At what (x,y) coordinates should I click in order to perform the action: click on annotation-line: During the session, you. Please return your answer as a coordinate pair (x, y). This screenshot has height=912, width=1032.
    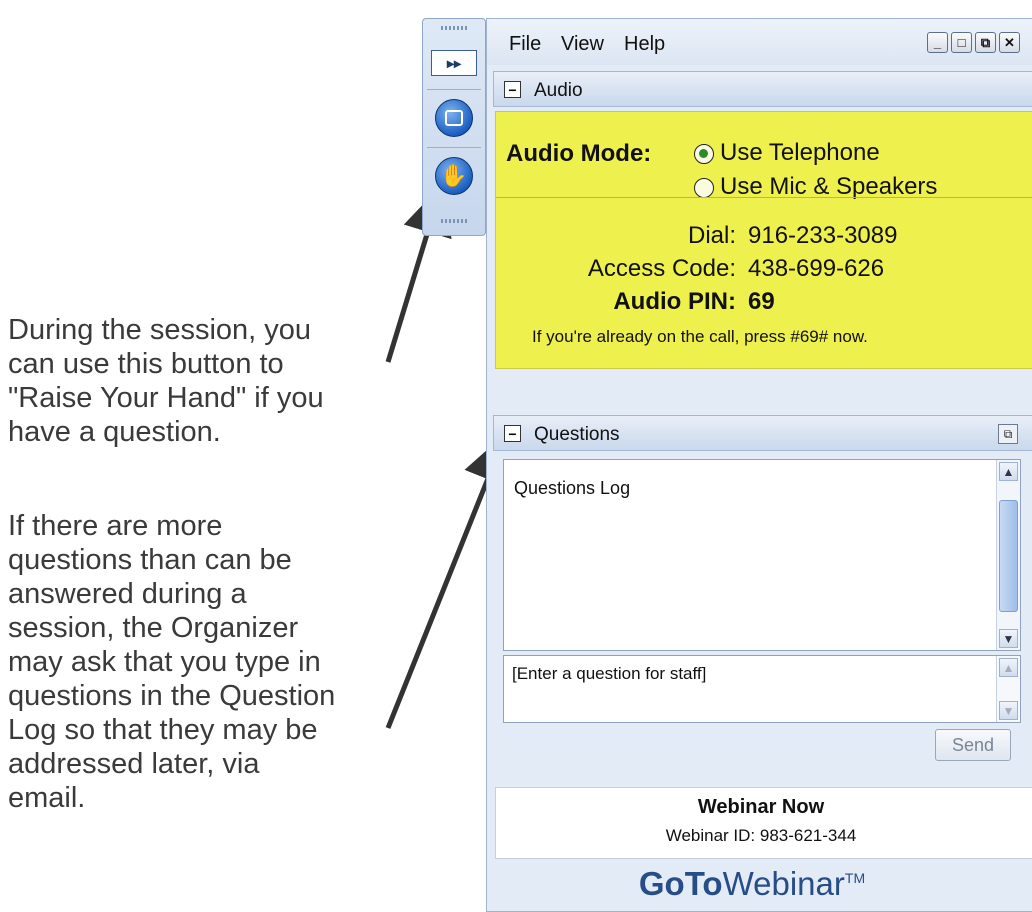
    Looking at the image, I should click on (160, 330).